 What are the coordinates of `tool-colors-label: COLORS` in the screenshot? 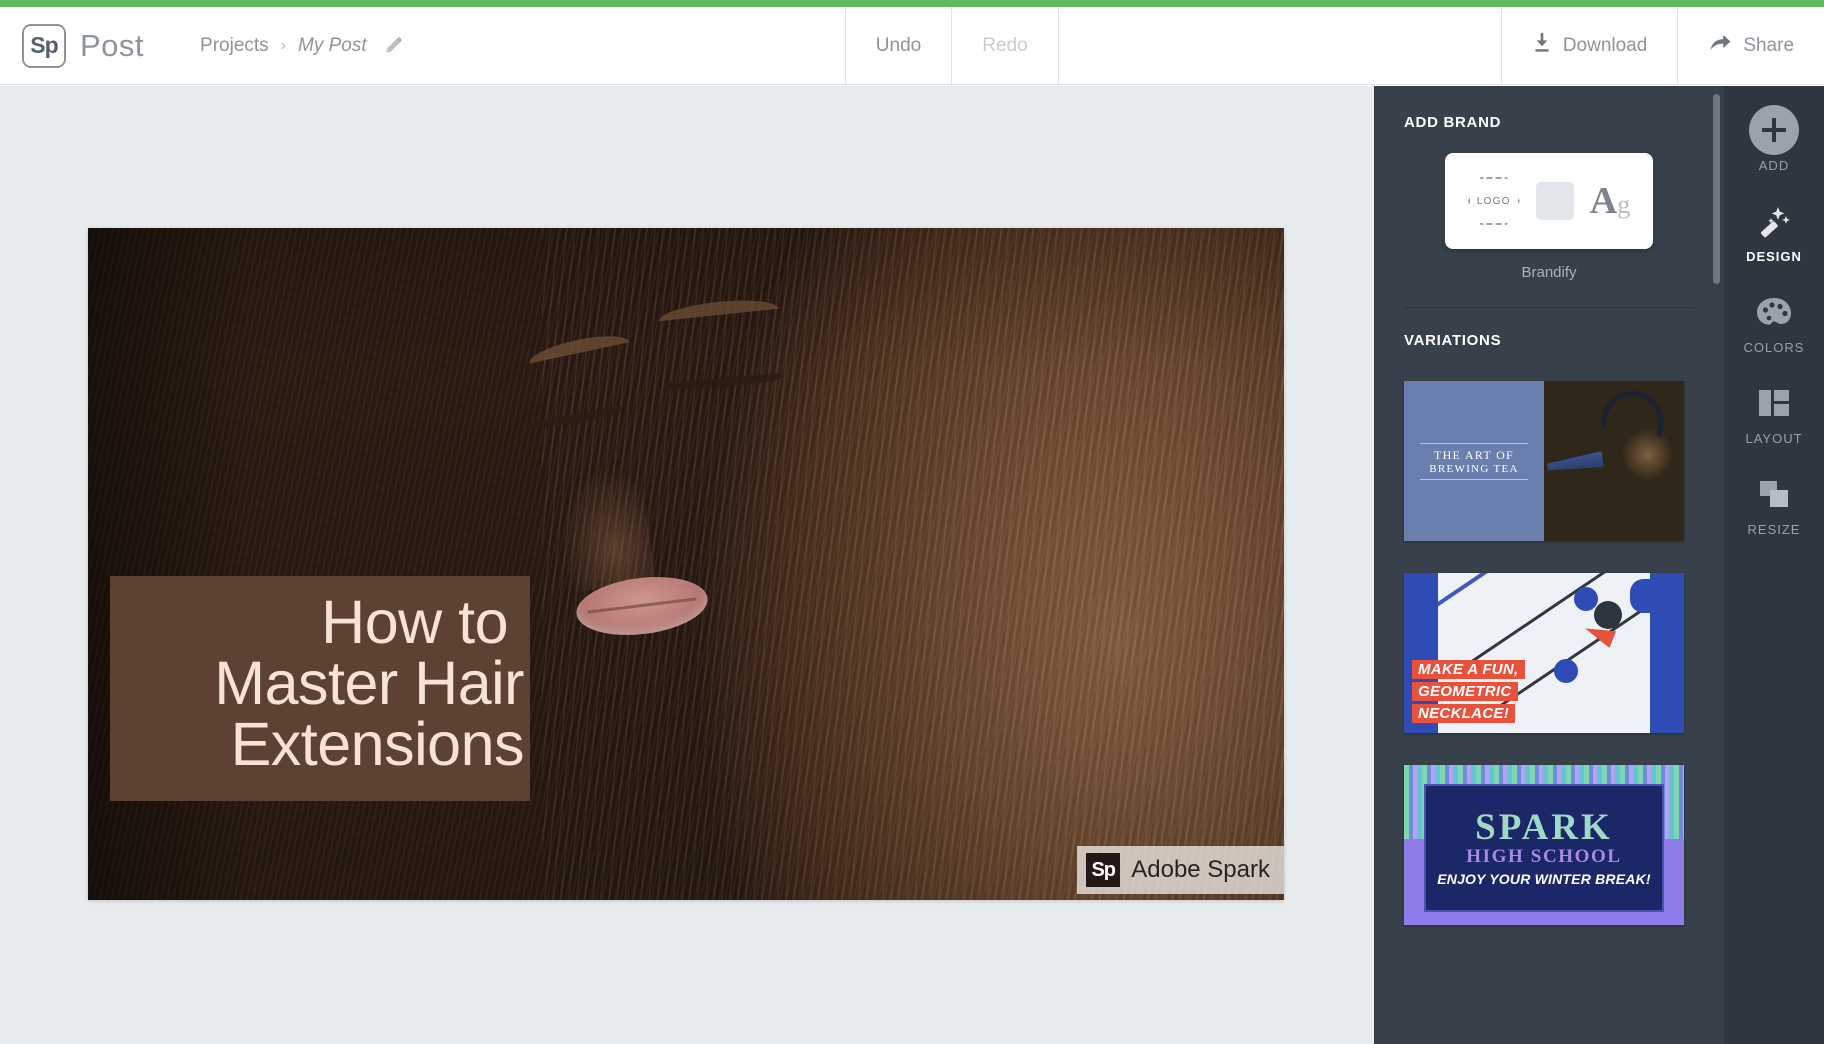 It's located at (1774, 347).